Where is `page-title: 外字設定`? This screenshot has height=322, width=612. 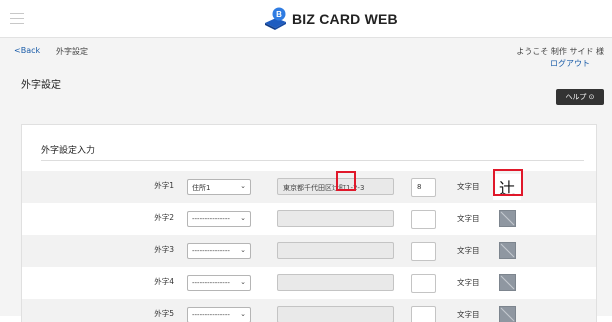 page-title: 外字設定 is located at coordinates (41, 85).